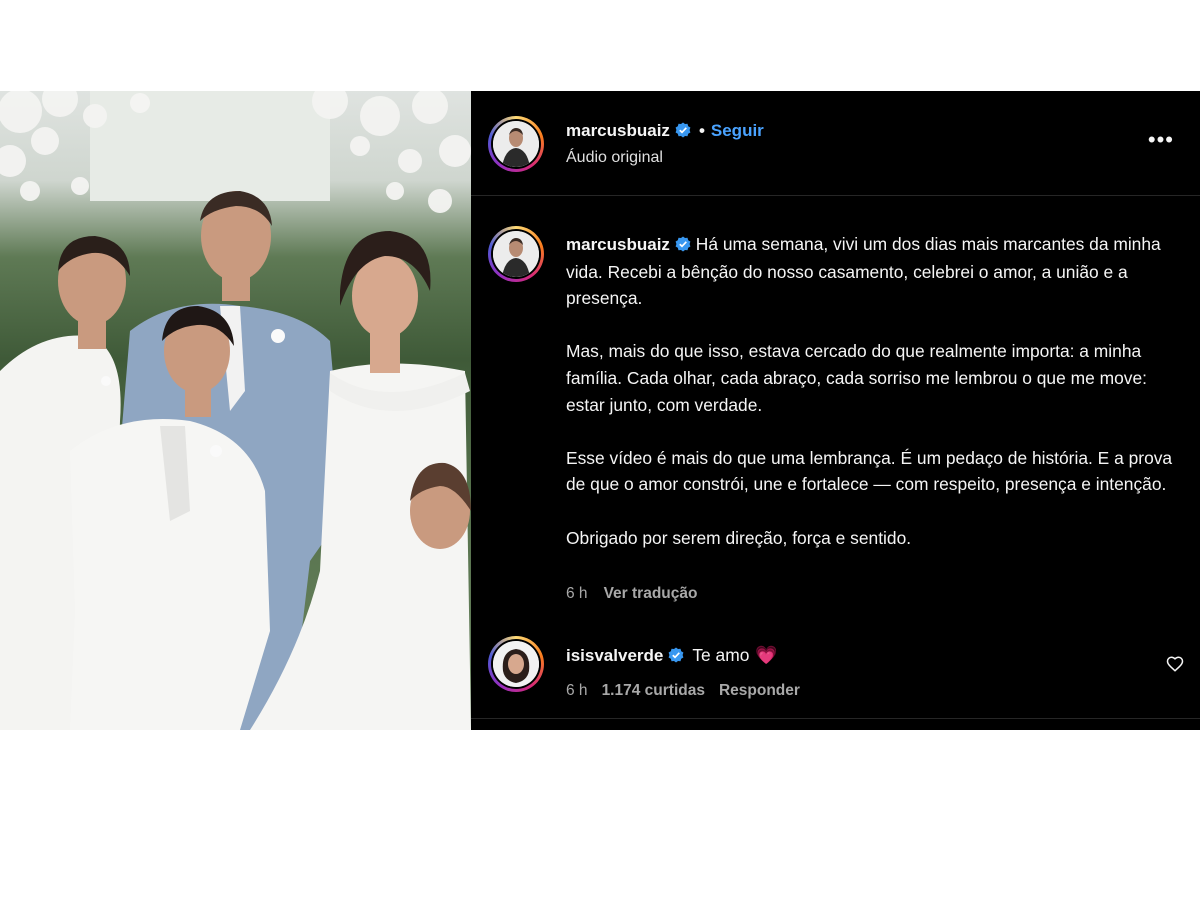 The image size is (1200, 900). I want to click on author-avatar, so click(516, 144).